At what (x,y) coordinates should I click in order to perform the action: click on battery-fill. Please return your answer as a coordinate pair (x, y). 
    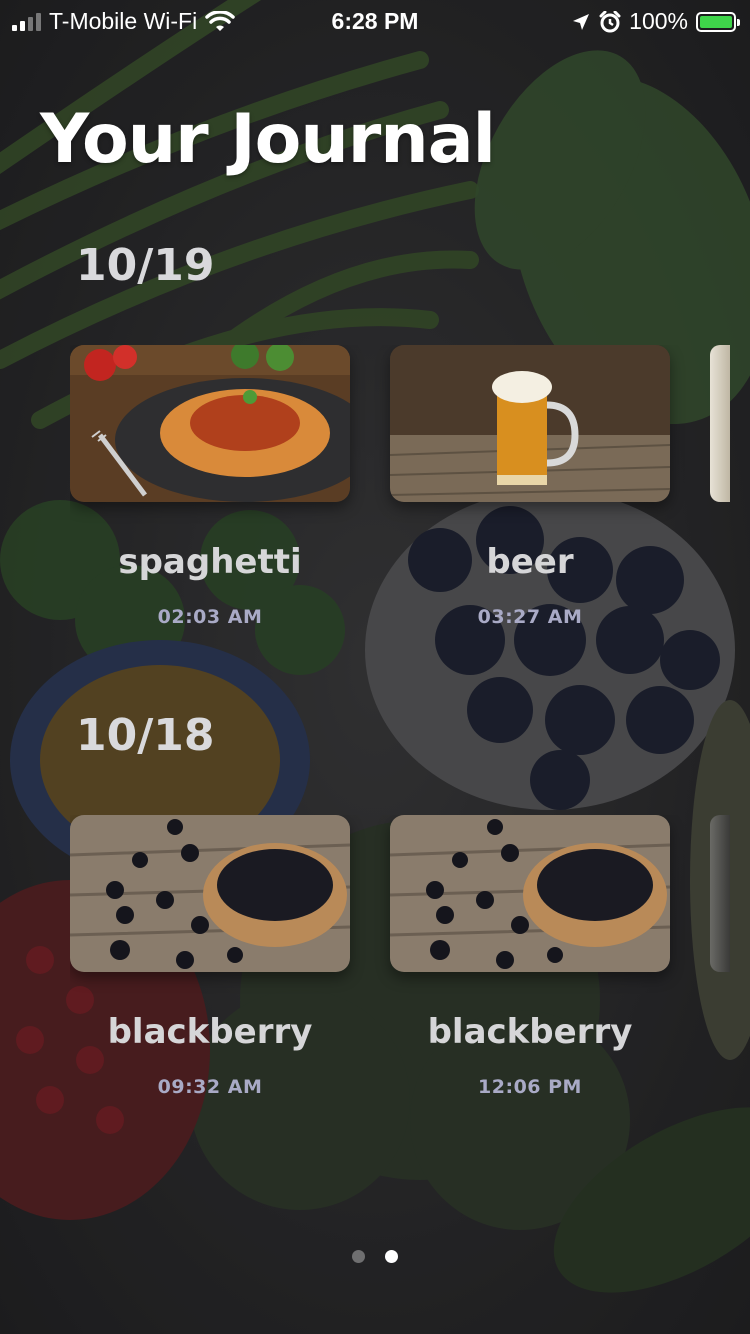
    Looking at the image, I should click on (716, 21).